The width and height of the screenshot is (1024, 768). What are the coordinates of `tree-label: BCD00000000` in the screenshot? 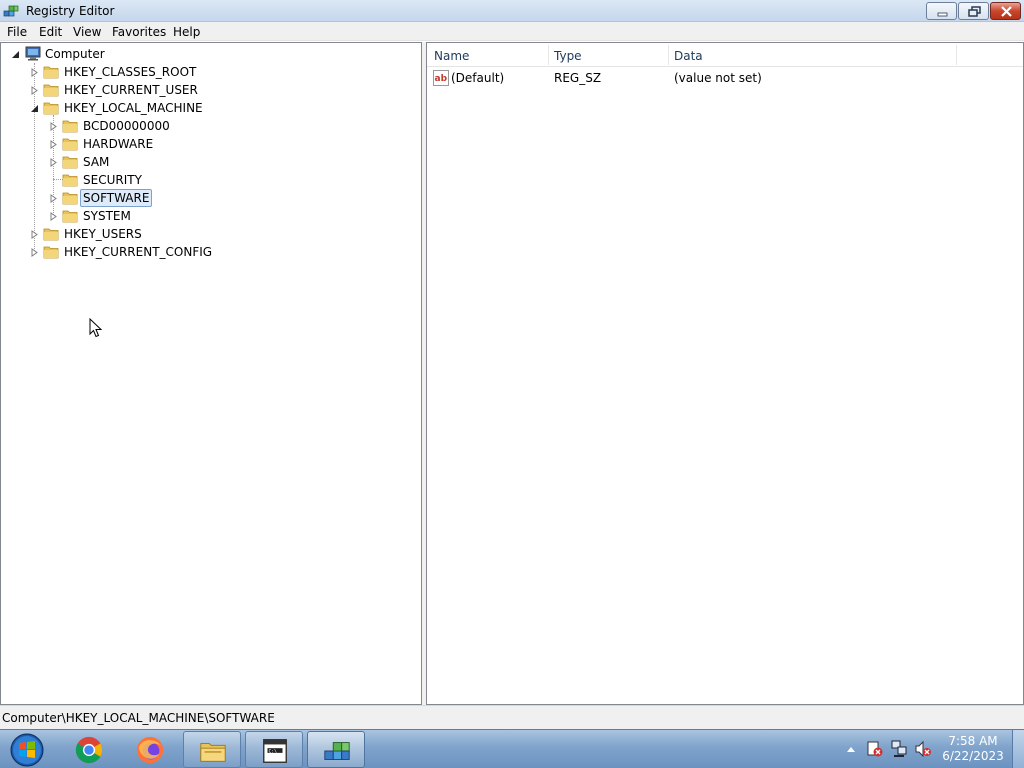 It's located at (126, 126).